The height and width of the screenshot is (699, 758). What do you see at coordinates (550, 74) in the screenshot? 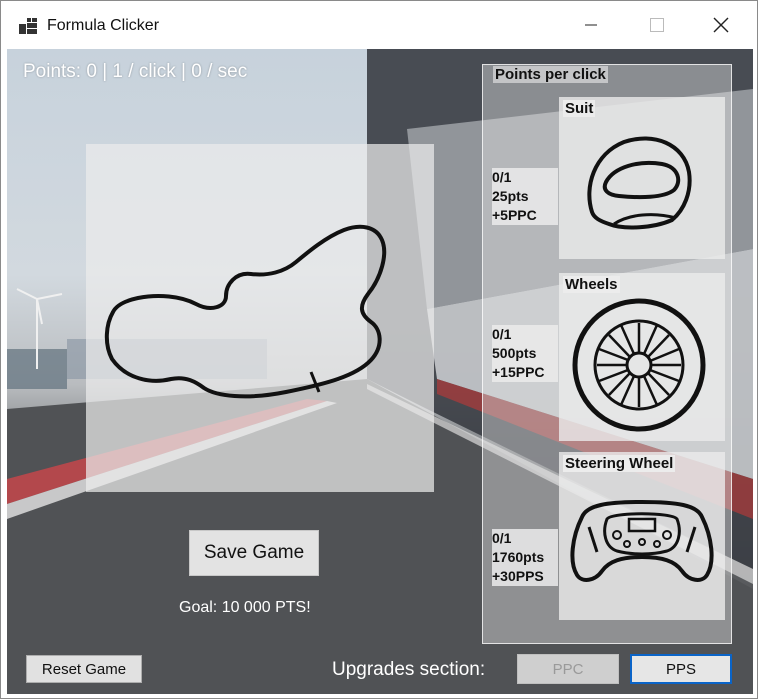
I see `panel-title: Points per click` at bounding box center [550, 74].